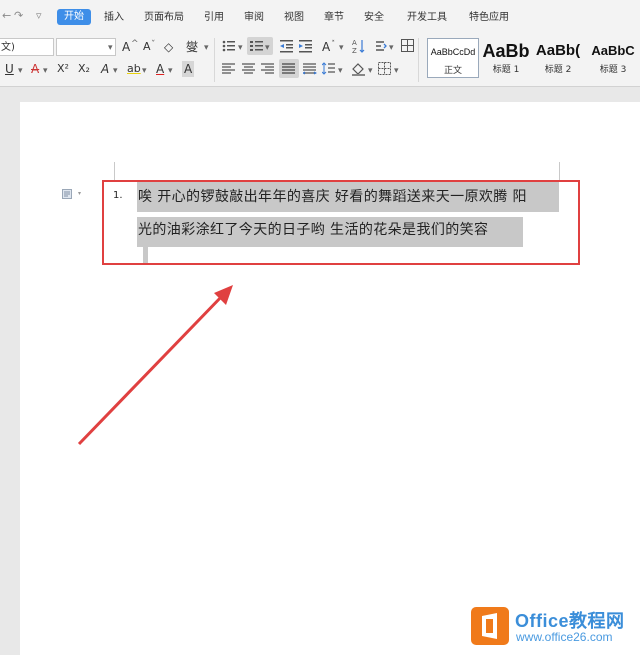 This screenshot has width=640, height=655. What do you see at coordinates (490, 626) in the screenshot?
I see `office-logo-icon` at bounding box center [490, 626].